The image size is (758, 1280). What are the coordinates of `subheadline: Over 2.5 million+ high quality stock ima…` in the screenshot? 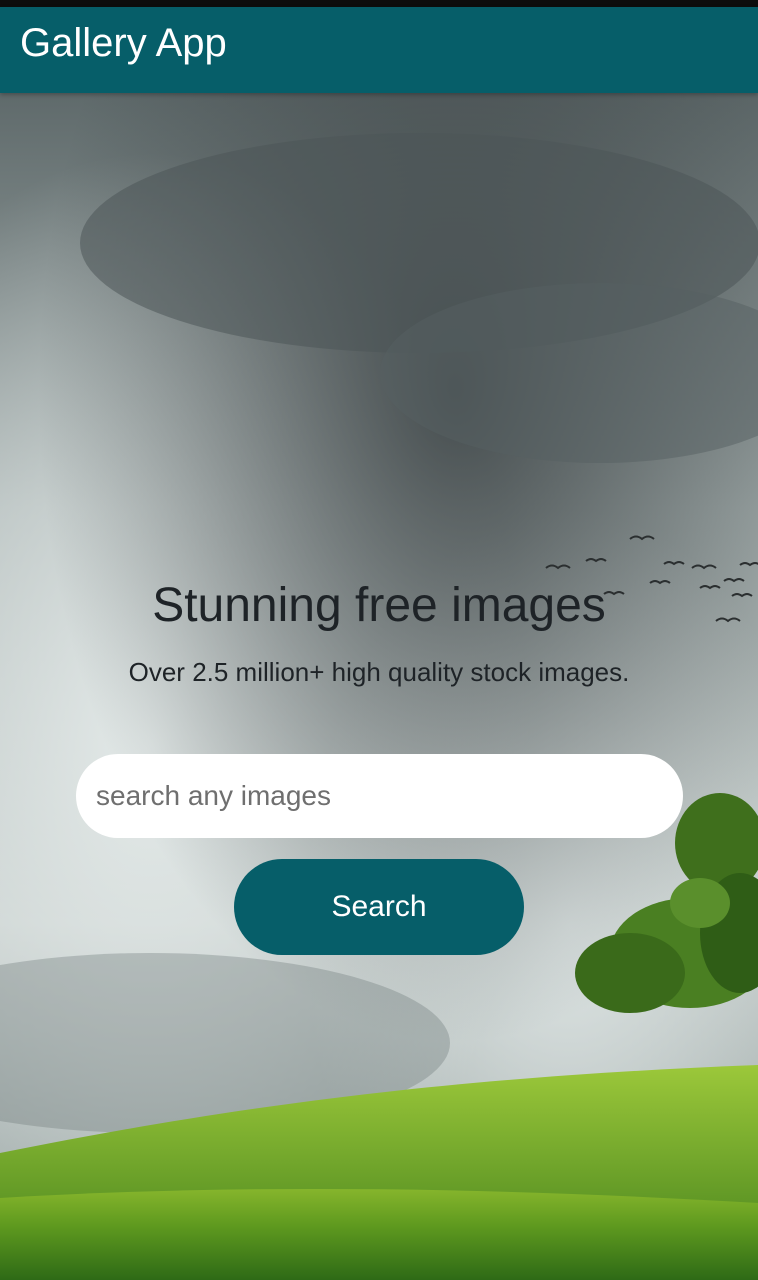 It's located at (379, 672).